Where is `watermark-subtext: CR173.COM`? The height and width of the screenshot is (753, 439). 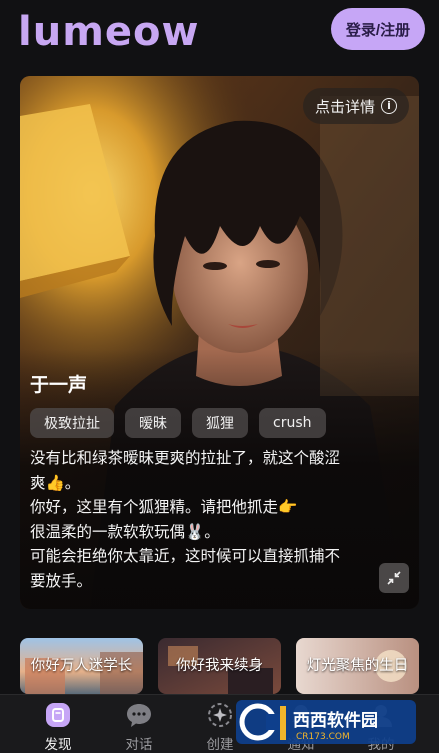 watermark-subtext: CR173.COM is located at coordinates (323, 737).